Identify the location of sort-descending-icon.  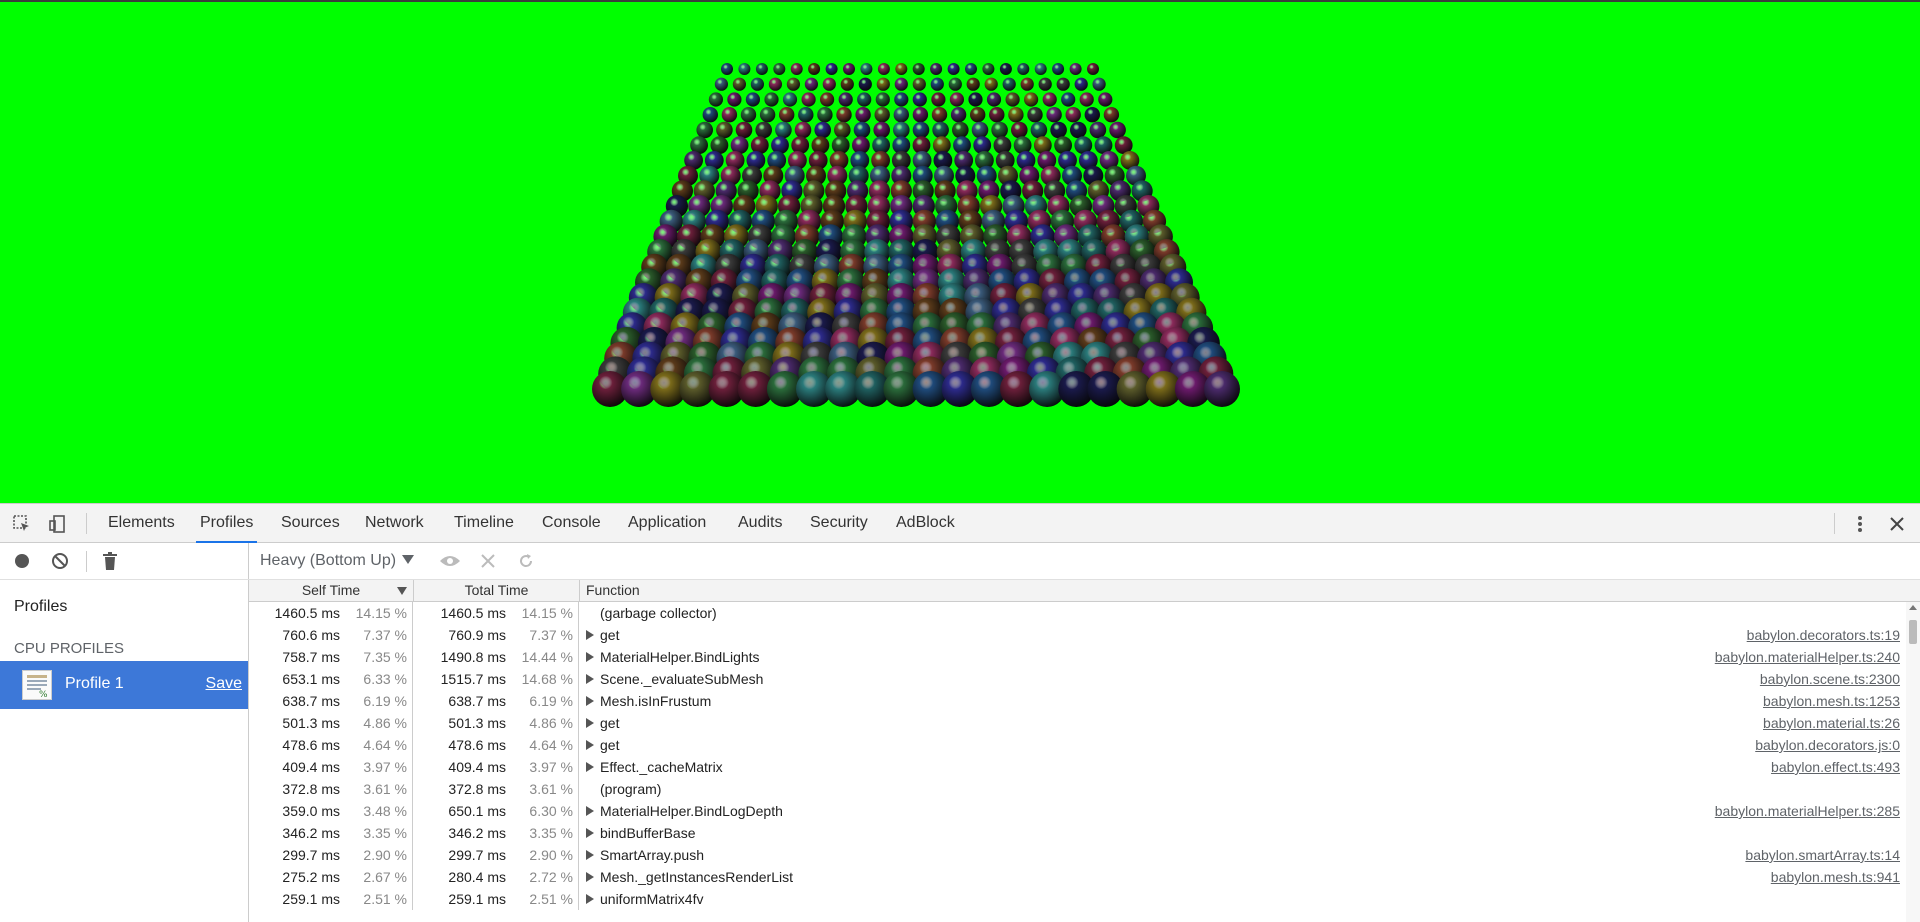
(402, 591).